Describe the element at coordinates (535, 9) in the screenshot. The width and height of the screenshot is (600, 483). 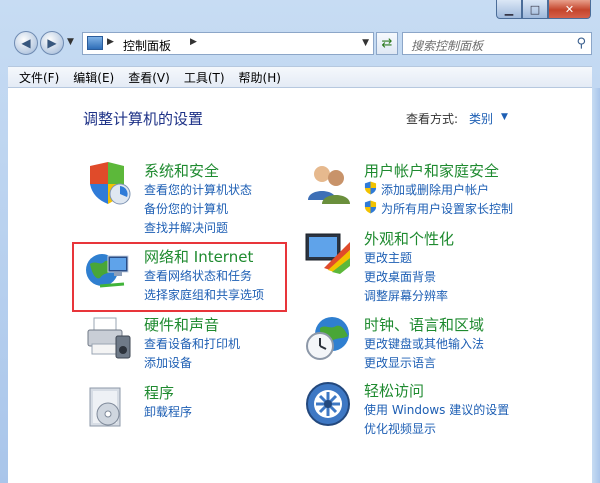
I see `maximize-button: □` at that location.